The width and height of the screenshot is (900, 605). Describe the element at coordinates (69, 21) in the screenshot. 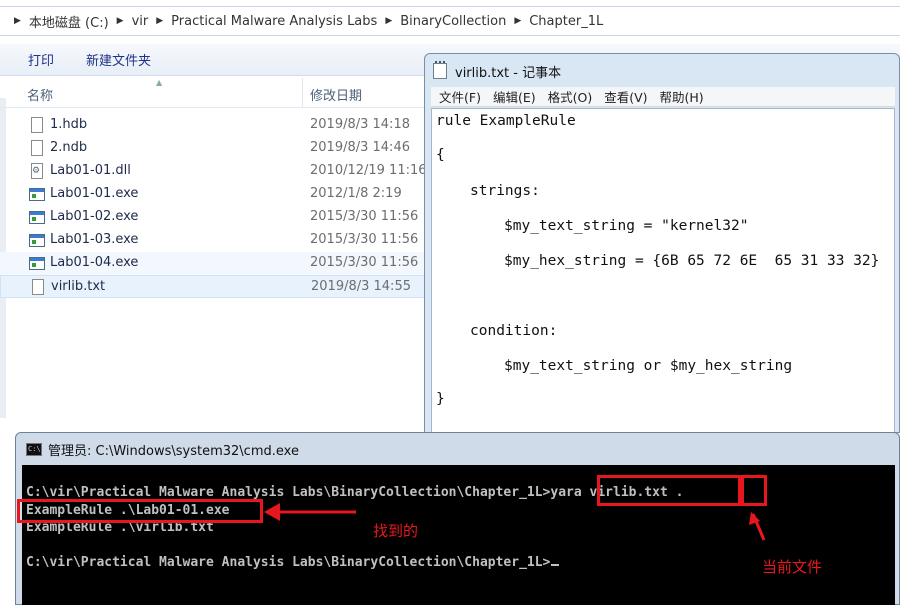

I see `breadcrumb-local-disk: 本地磁盘 (C:)` at that location.